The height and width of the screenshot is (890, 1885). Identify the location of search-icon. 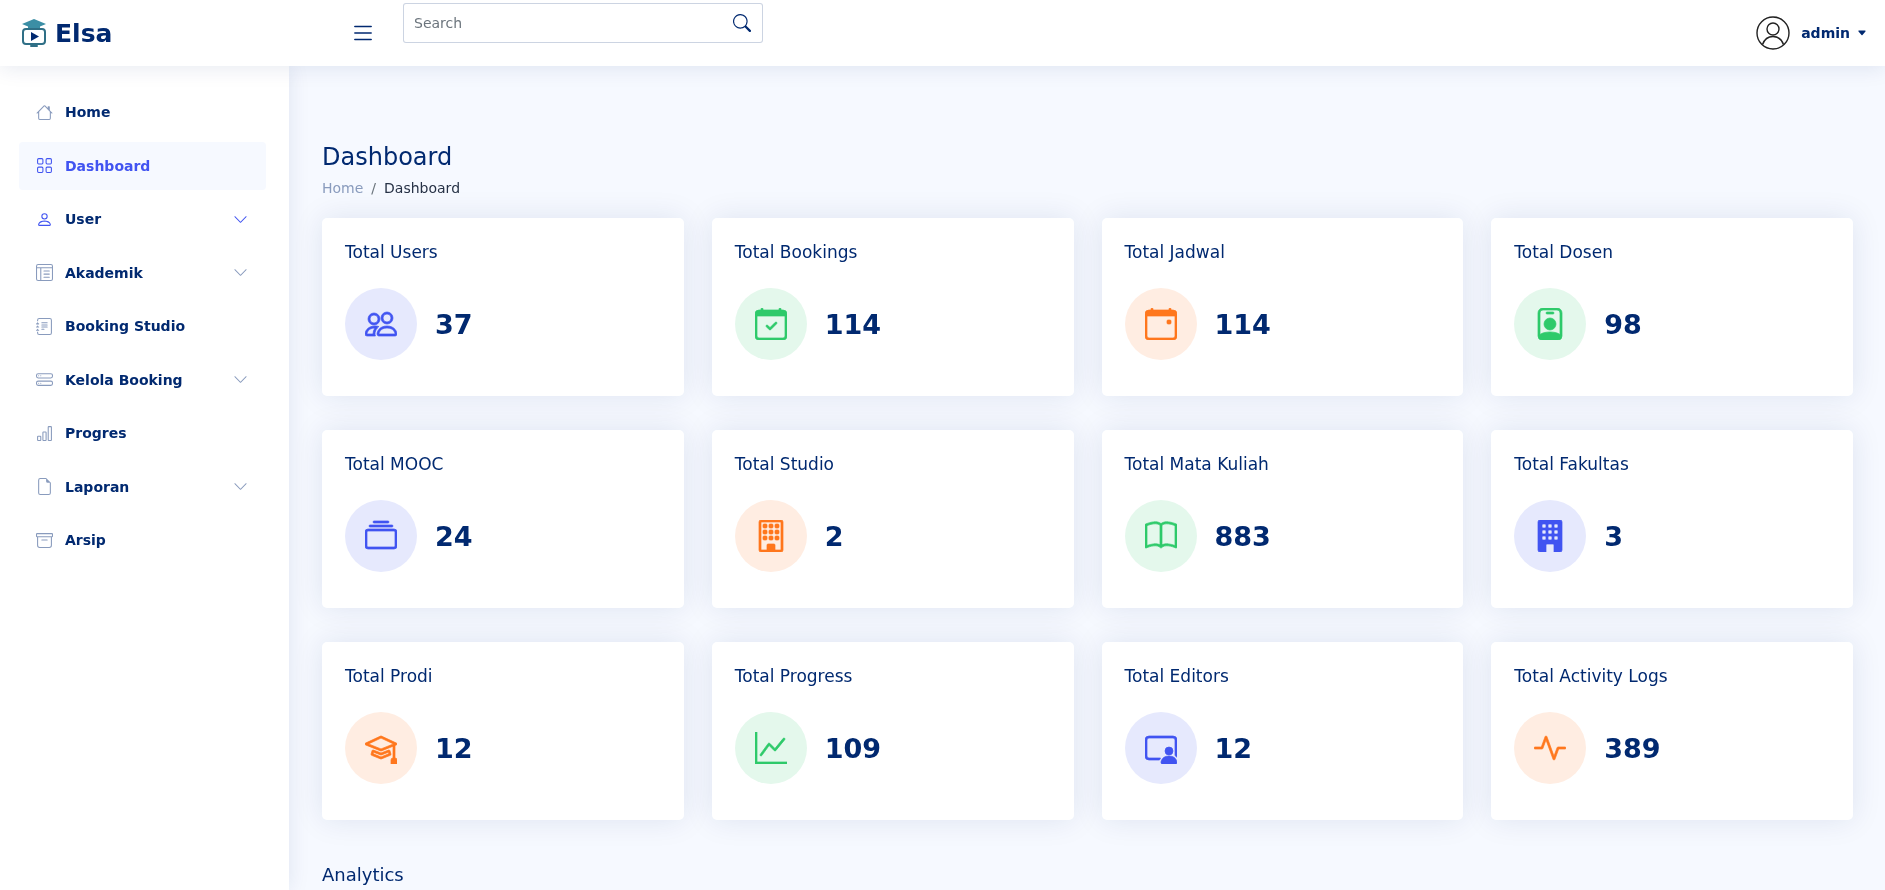
(742, 23).